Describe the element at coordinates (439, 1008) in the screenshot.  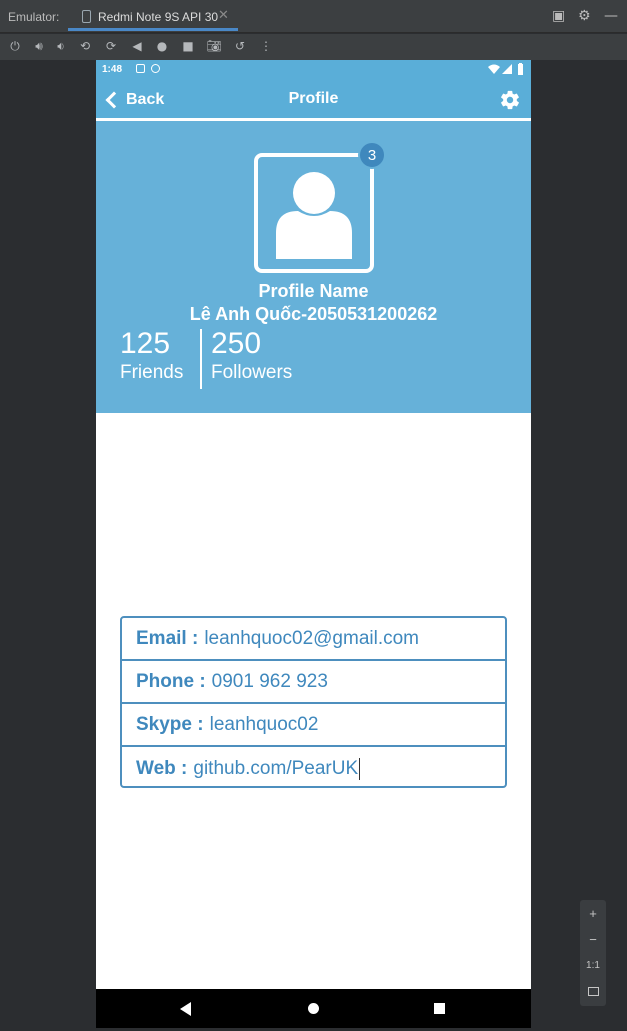
I see `nav-recents-icon` at that location.